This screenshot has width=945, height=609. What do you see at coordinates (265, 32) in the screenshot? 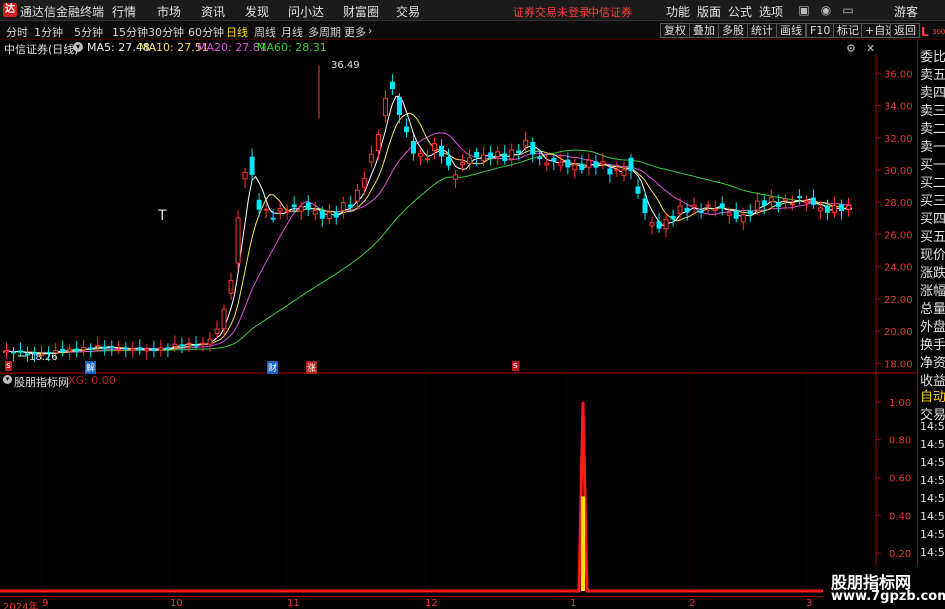
I see `period-weekly: 周线` at bounding box center [265, 32].